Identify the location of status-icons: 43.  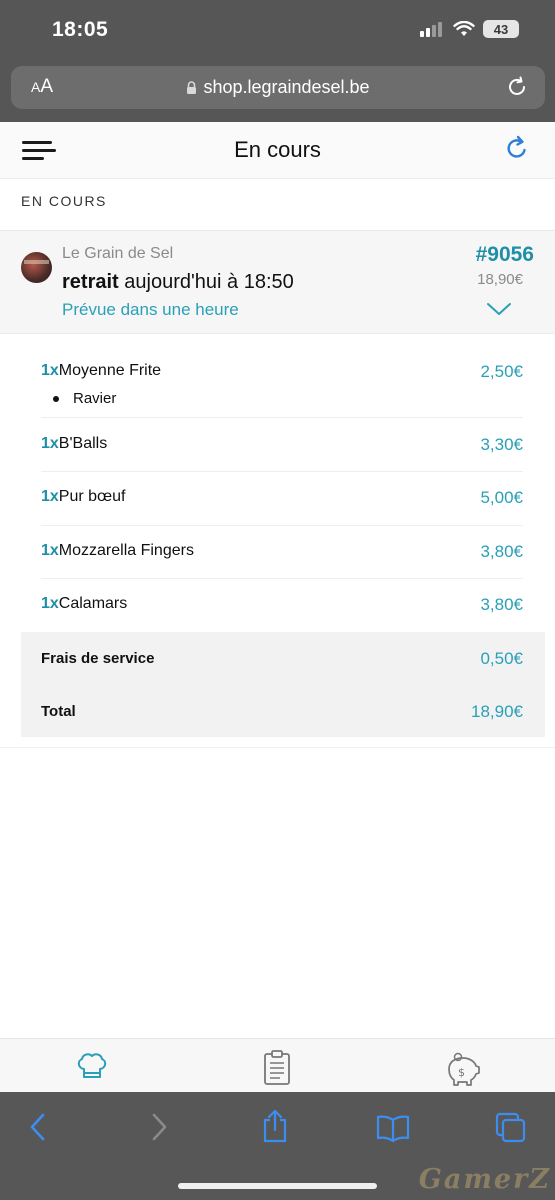
(469, 29).